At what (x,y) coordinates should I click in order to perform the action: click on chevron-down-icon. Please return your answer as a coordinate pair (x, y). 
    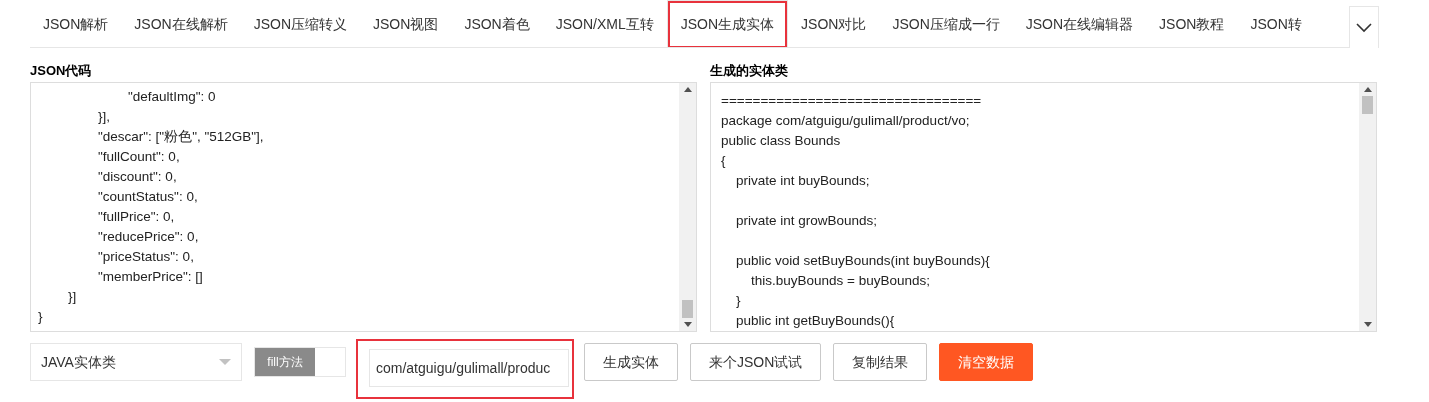
    Looking at the image, I should click on (1364, 27).